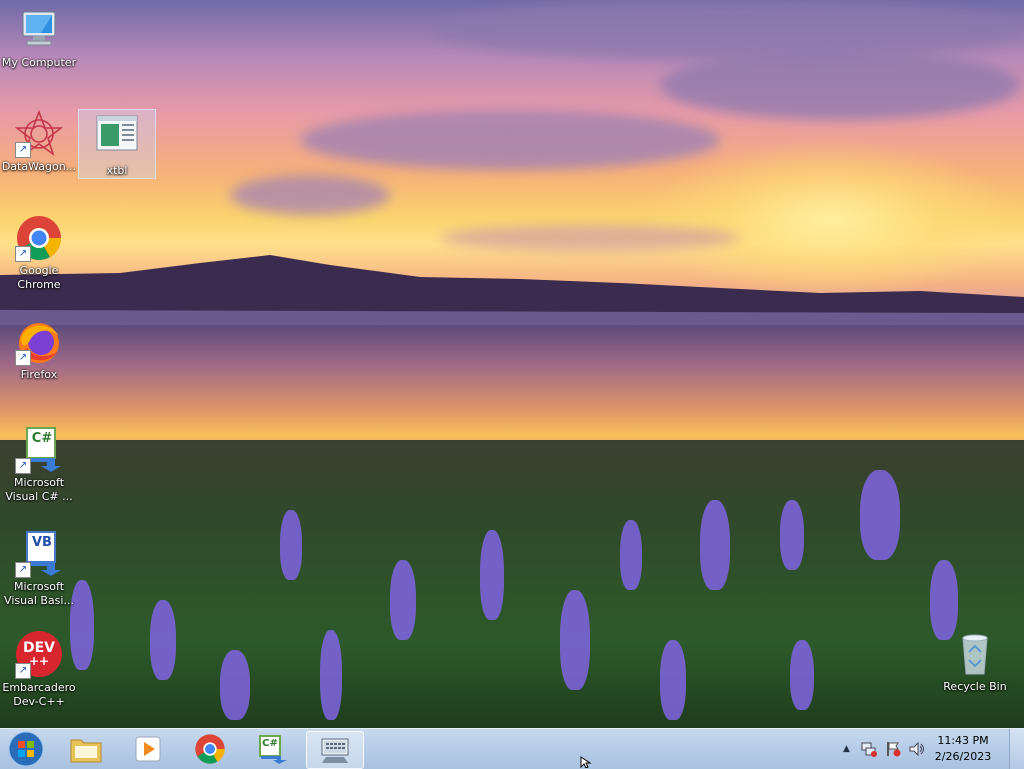 This screenshot has width=1024, height=769. What do you see at coordinates (39, 238) in the screenshot?
I see `chrome-icon: ↗` at bounding box center [39, 238].